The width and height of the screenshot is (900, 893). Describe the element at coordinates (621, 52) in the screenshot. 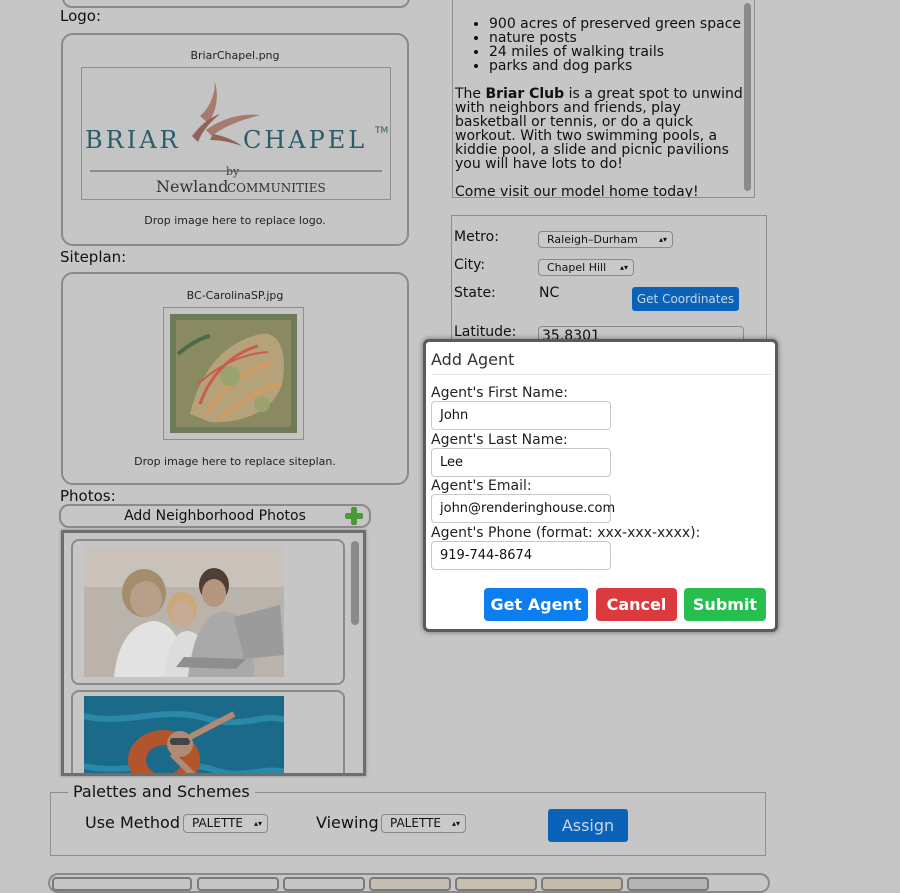

I see `amenity-item: 24 miles of walking trails` at that location.